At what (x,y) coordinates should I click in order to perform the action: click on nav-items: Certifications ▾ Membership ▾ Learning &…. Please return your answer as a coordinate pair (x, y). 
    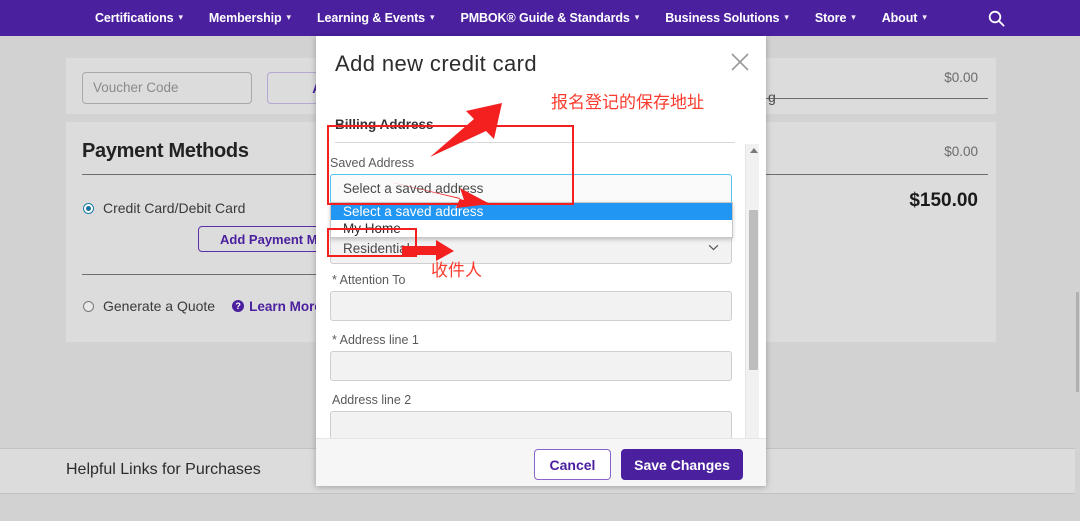
    Looking at the image, I should click on (543, 18).